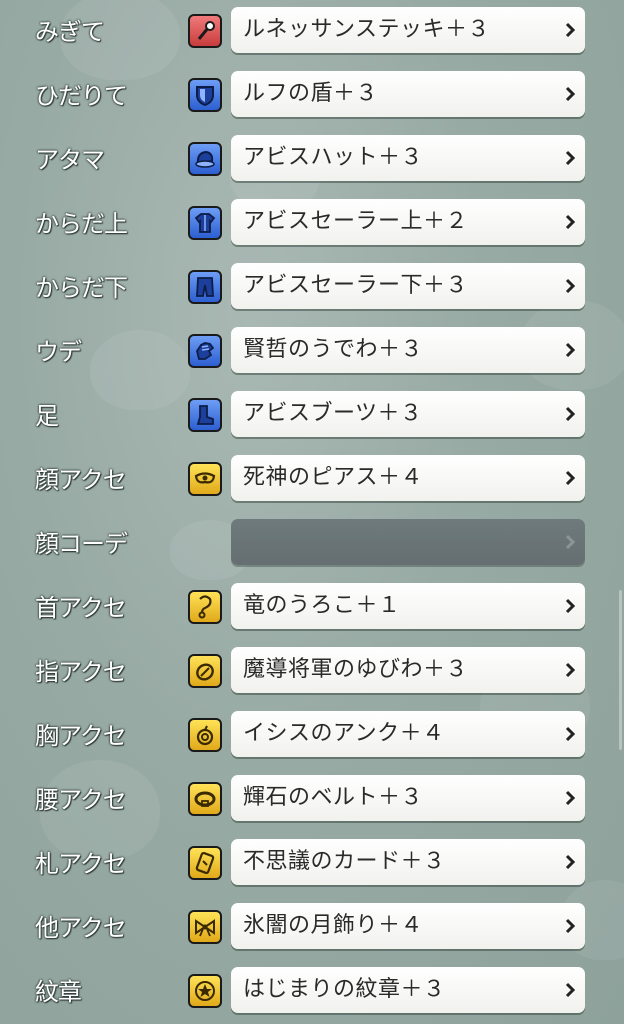 The height and width of the screenshot is (1024, 624). What do you see at coordinates (333, 925) in the screenshot?
I see `item-name: 氷闇の月飾り＋４` at bounding box center [333, 925].